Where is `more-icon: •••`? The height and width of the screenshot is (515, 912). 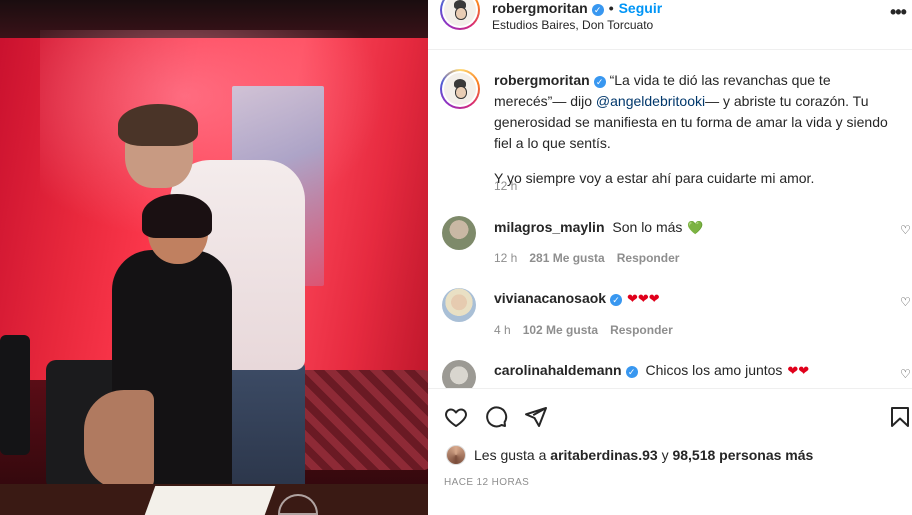 more-icon: ••• is located at coordinates (898, 12).